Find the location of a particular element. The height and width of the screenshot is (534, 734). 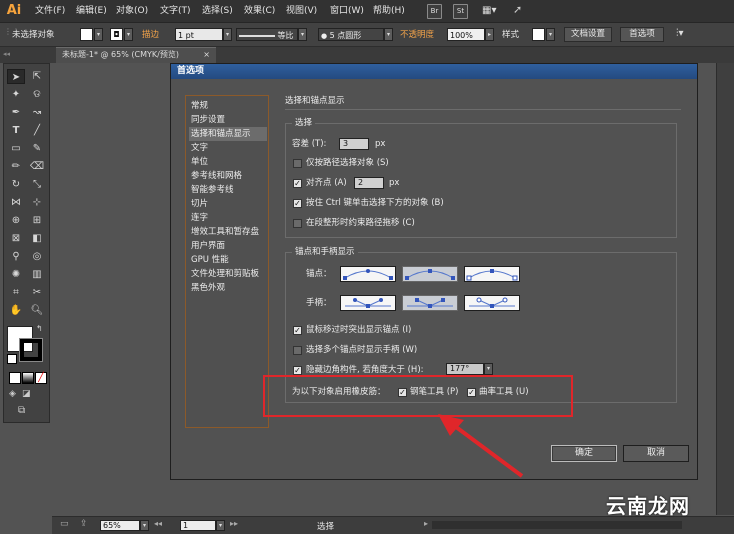

graphic-style-swatch is located at coordinates (538, 34).